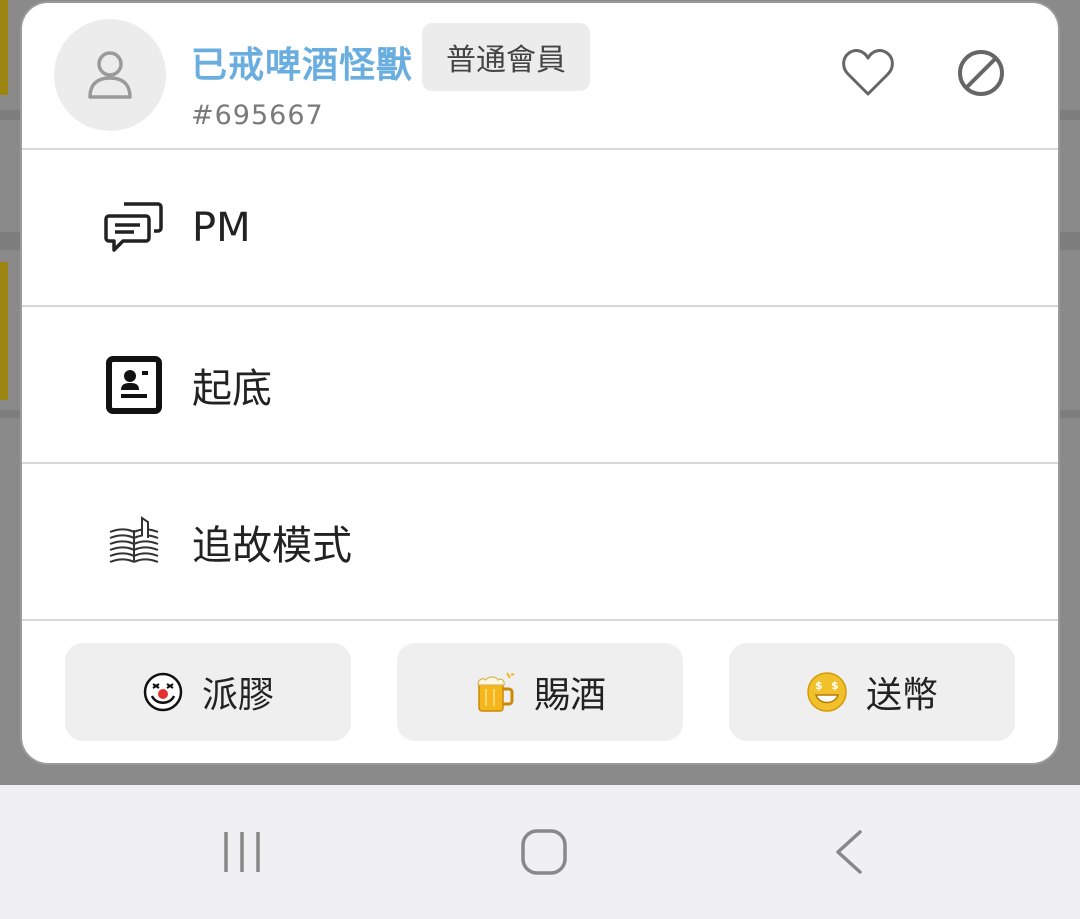 The width and height of the screenshot is (1080, 919). I want to click on heart-icon, so click(868, 72).